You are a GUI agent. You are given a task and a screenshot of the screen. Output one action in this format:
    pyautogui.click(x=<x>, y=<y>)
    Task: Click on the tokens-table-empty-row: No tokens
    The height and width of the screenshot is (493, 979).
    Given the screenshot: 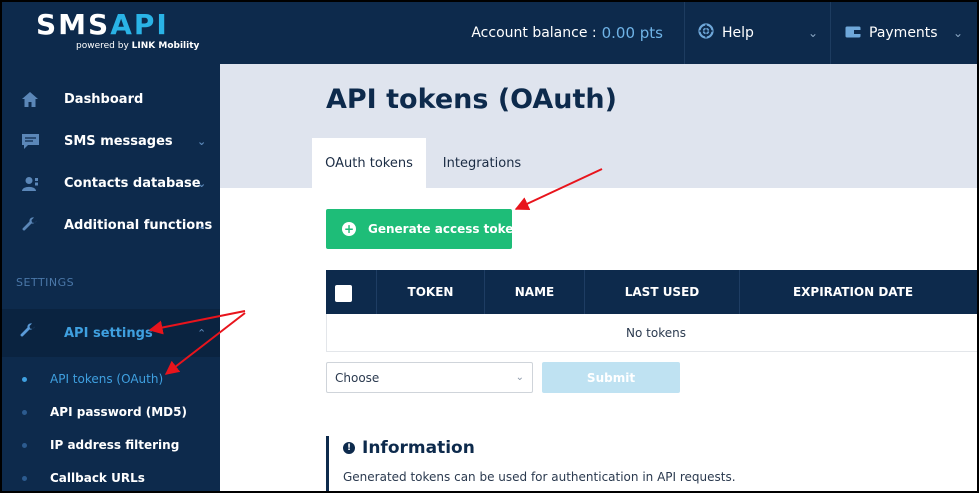 What is the action you would take?
    pyautogui.click(x=651, y=333)
    